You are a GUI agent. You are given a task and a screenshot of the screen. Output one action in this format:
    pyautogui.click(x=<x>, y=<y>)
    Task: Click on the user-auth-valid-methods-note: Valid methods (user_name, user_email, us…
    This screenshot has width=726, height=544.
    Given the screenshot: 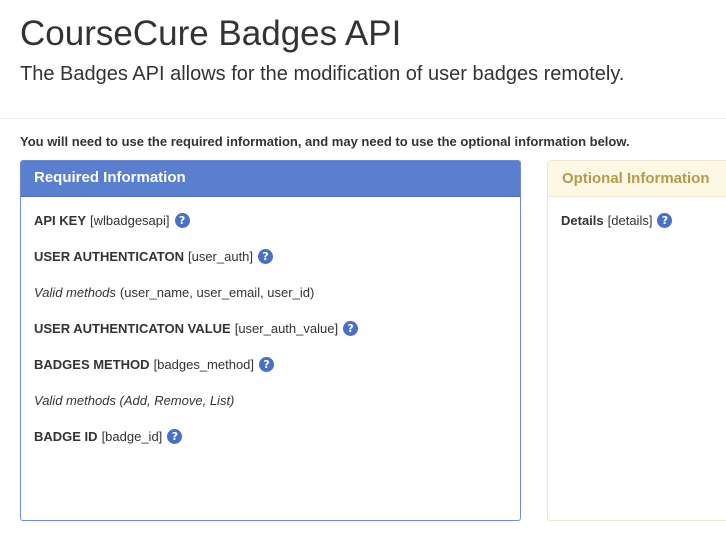 What is the action you would take?
    pyautogui.click(x=270, y=292)
    